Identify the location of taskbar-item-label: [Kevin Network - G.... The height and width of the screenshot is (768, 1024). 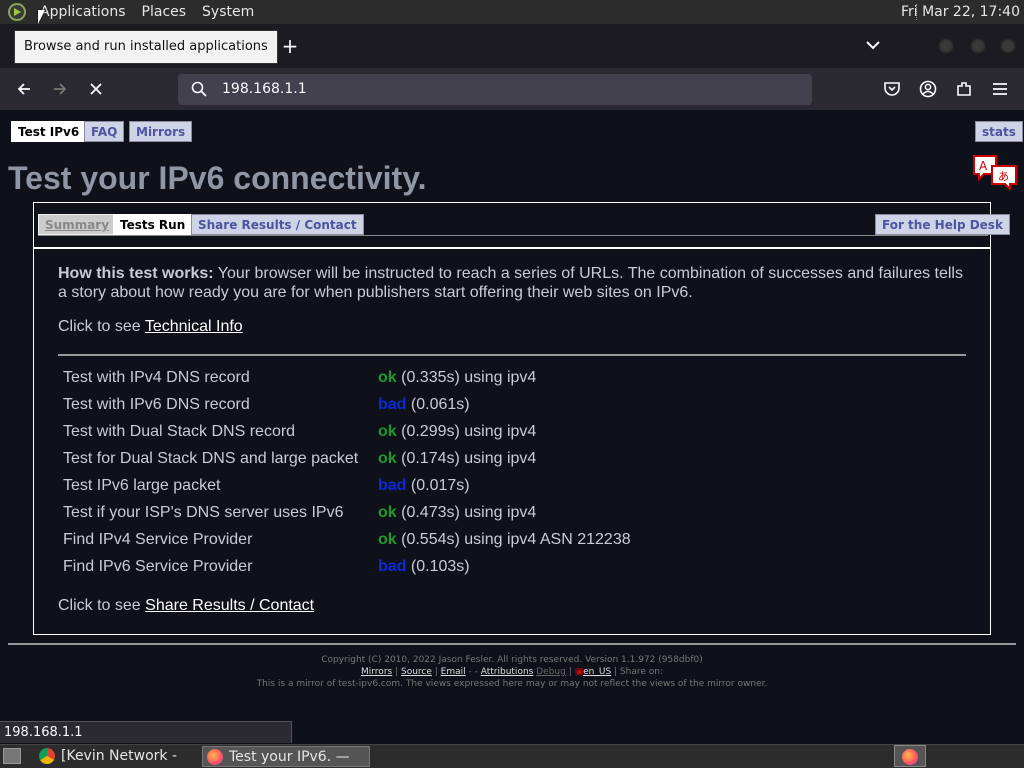
(119, 756).